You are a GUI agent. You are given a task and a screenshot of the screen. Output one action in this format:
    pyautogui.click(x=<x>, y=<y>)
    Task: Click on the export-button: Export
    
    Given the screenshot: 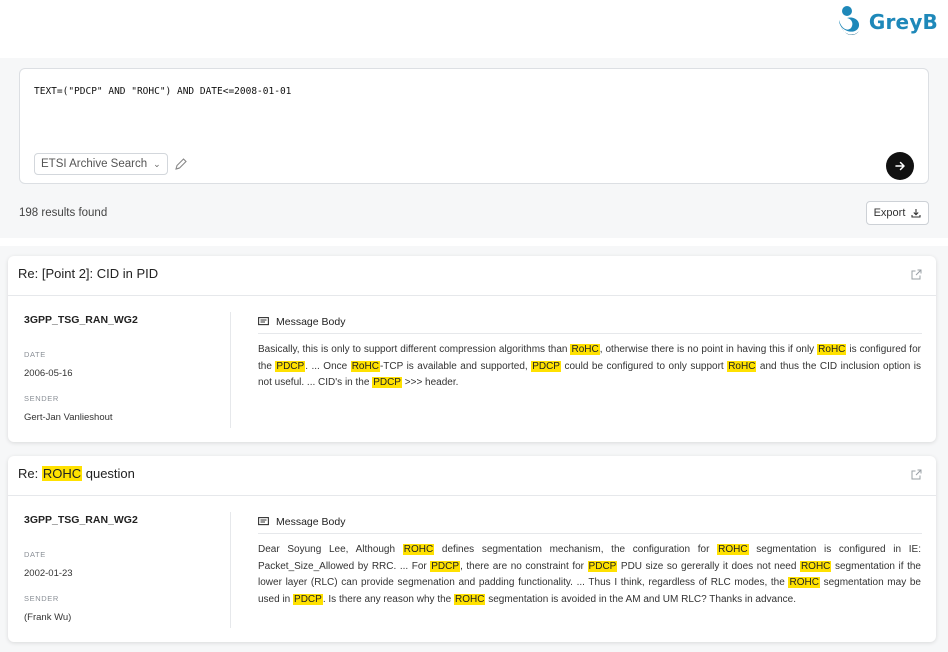 What is the action you would take?
    pyautogui.click(x=897, y=213)
    